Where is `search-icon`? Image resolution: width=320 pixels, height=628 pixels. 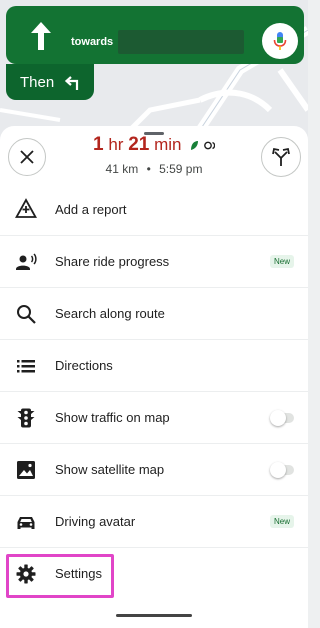
search-icon is located at coordinates (26, 314).